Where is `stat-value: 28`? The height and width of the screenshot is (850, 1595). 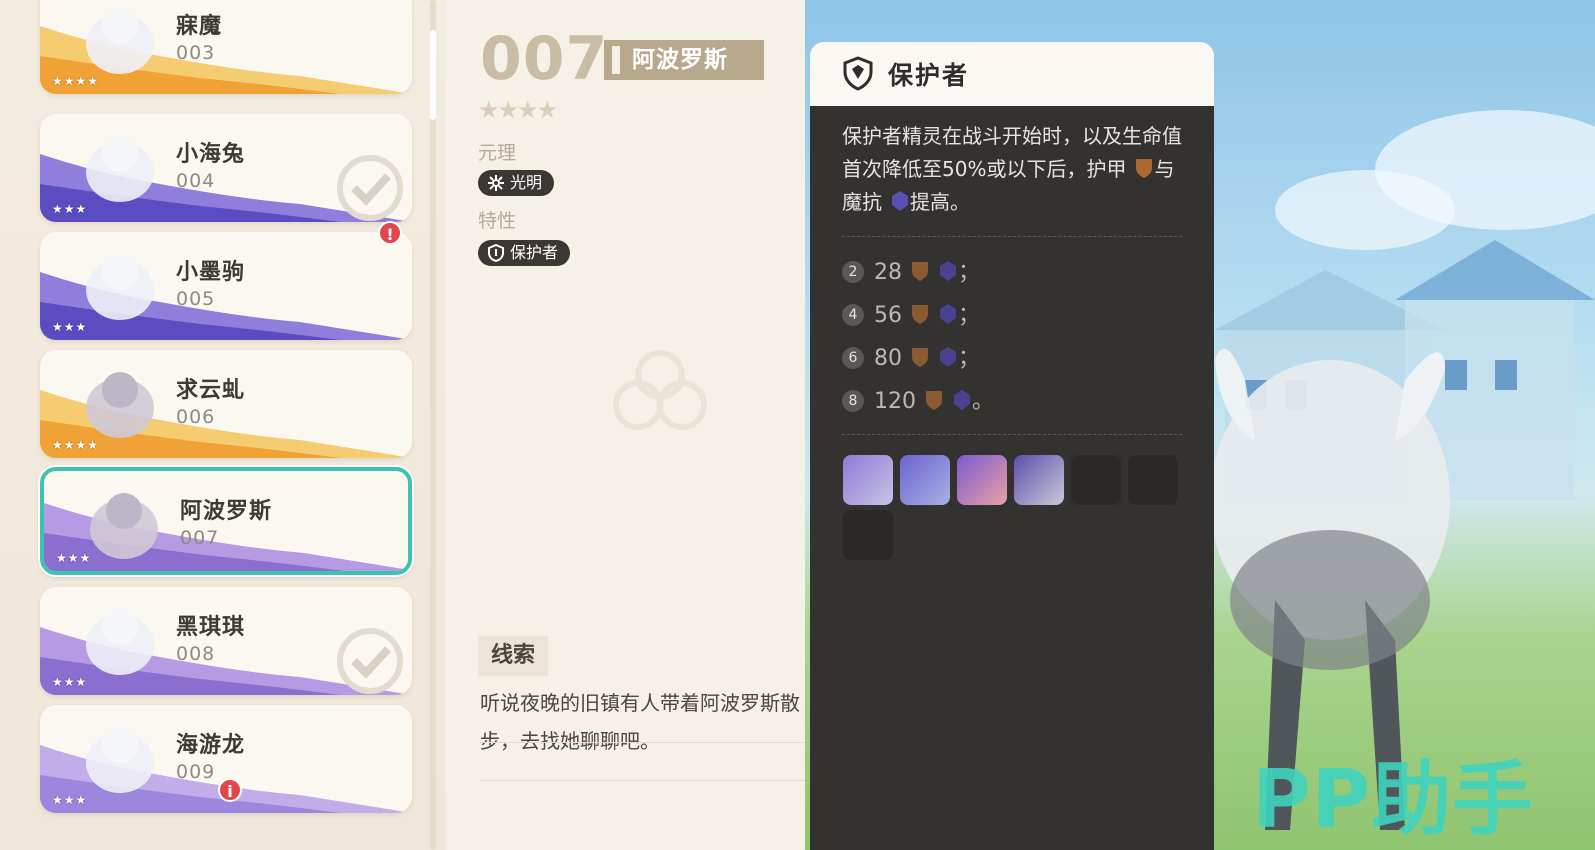 stat-value: 28 is located at coordinates (888, 272).